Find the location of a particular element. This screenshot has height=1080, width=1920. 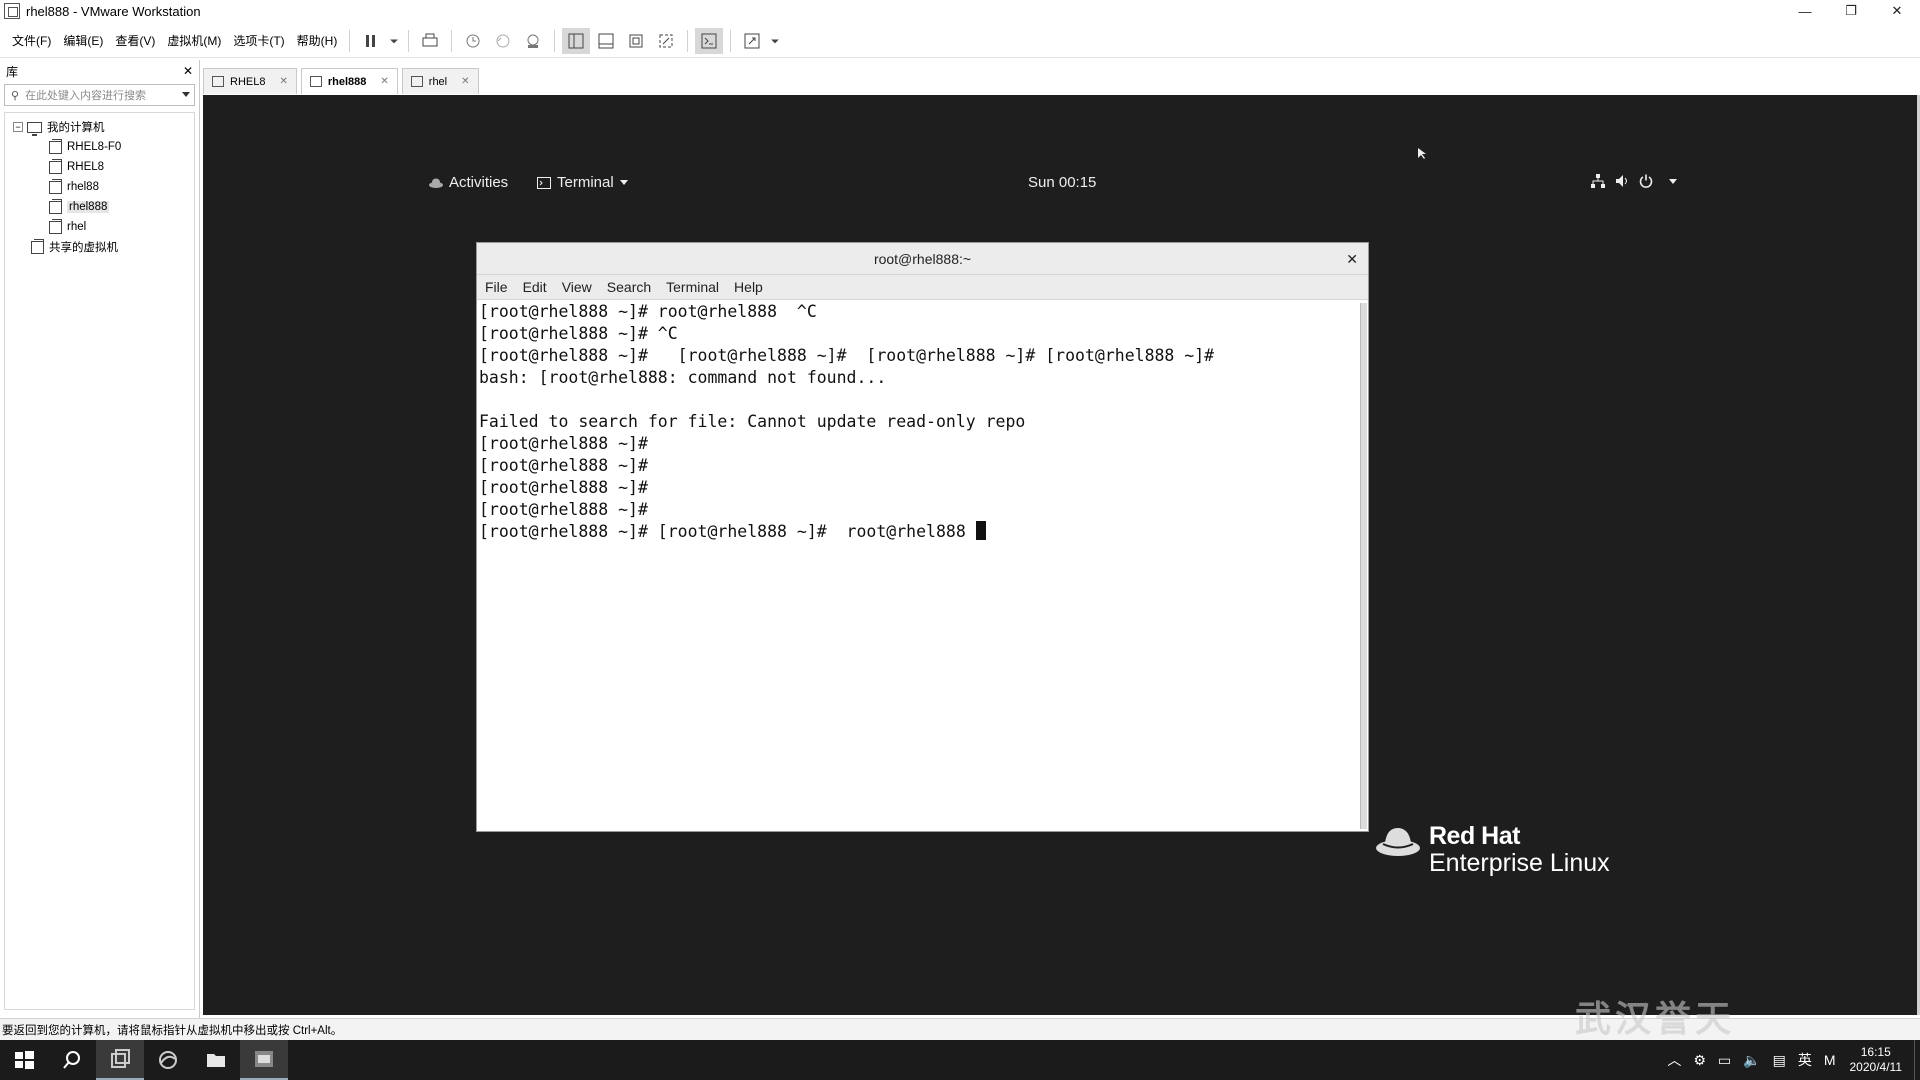

redhat-brand: Red Hat is located at coordinates (1474, 836).